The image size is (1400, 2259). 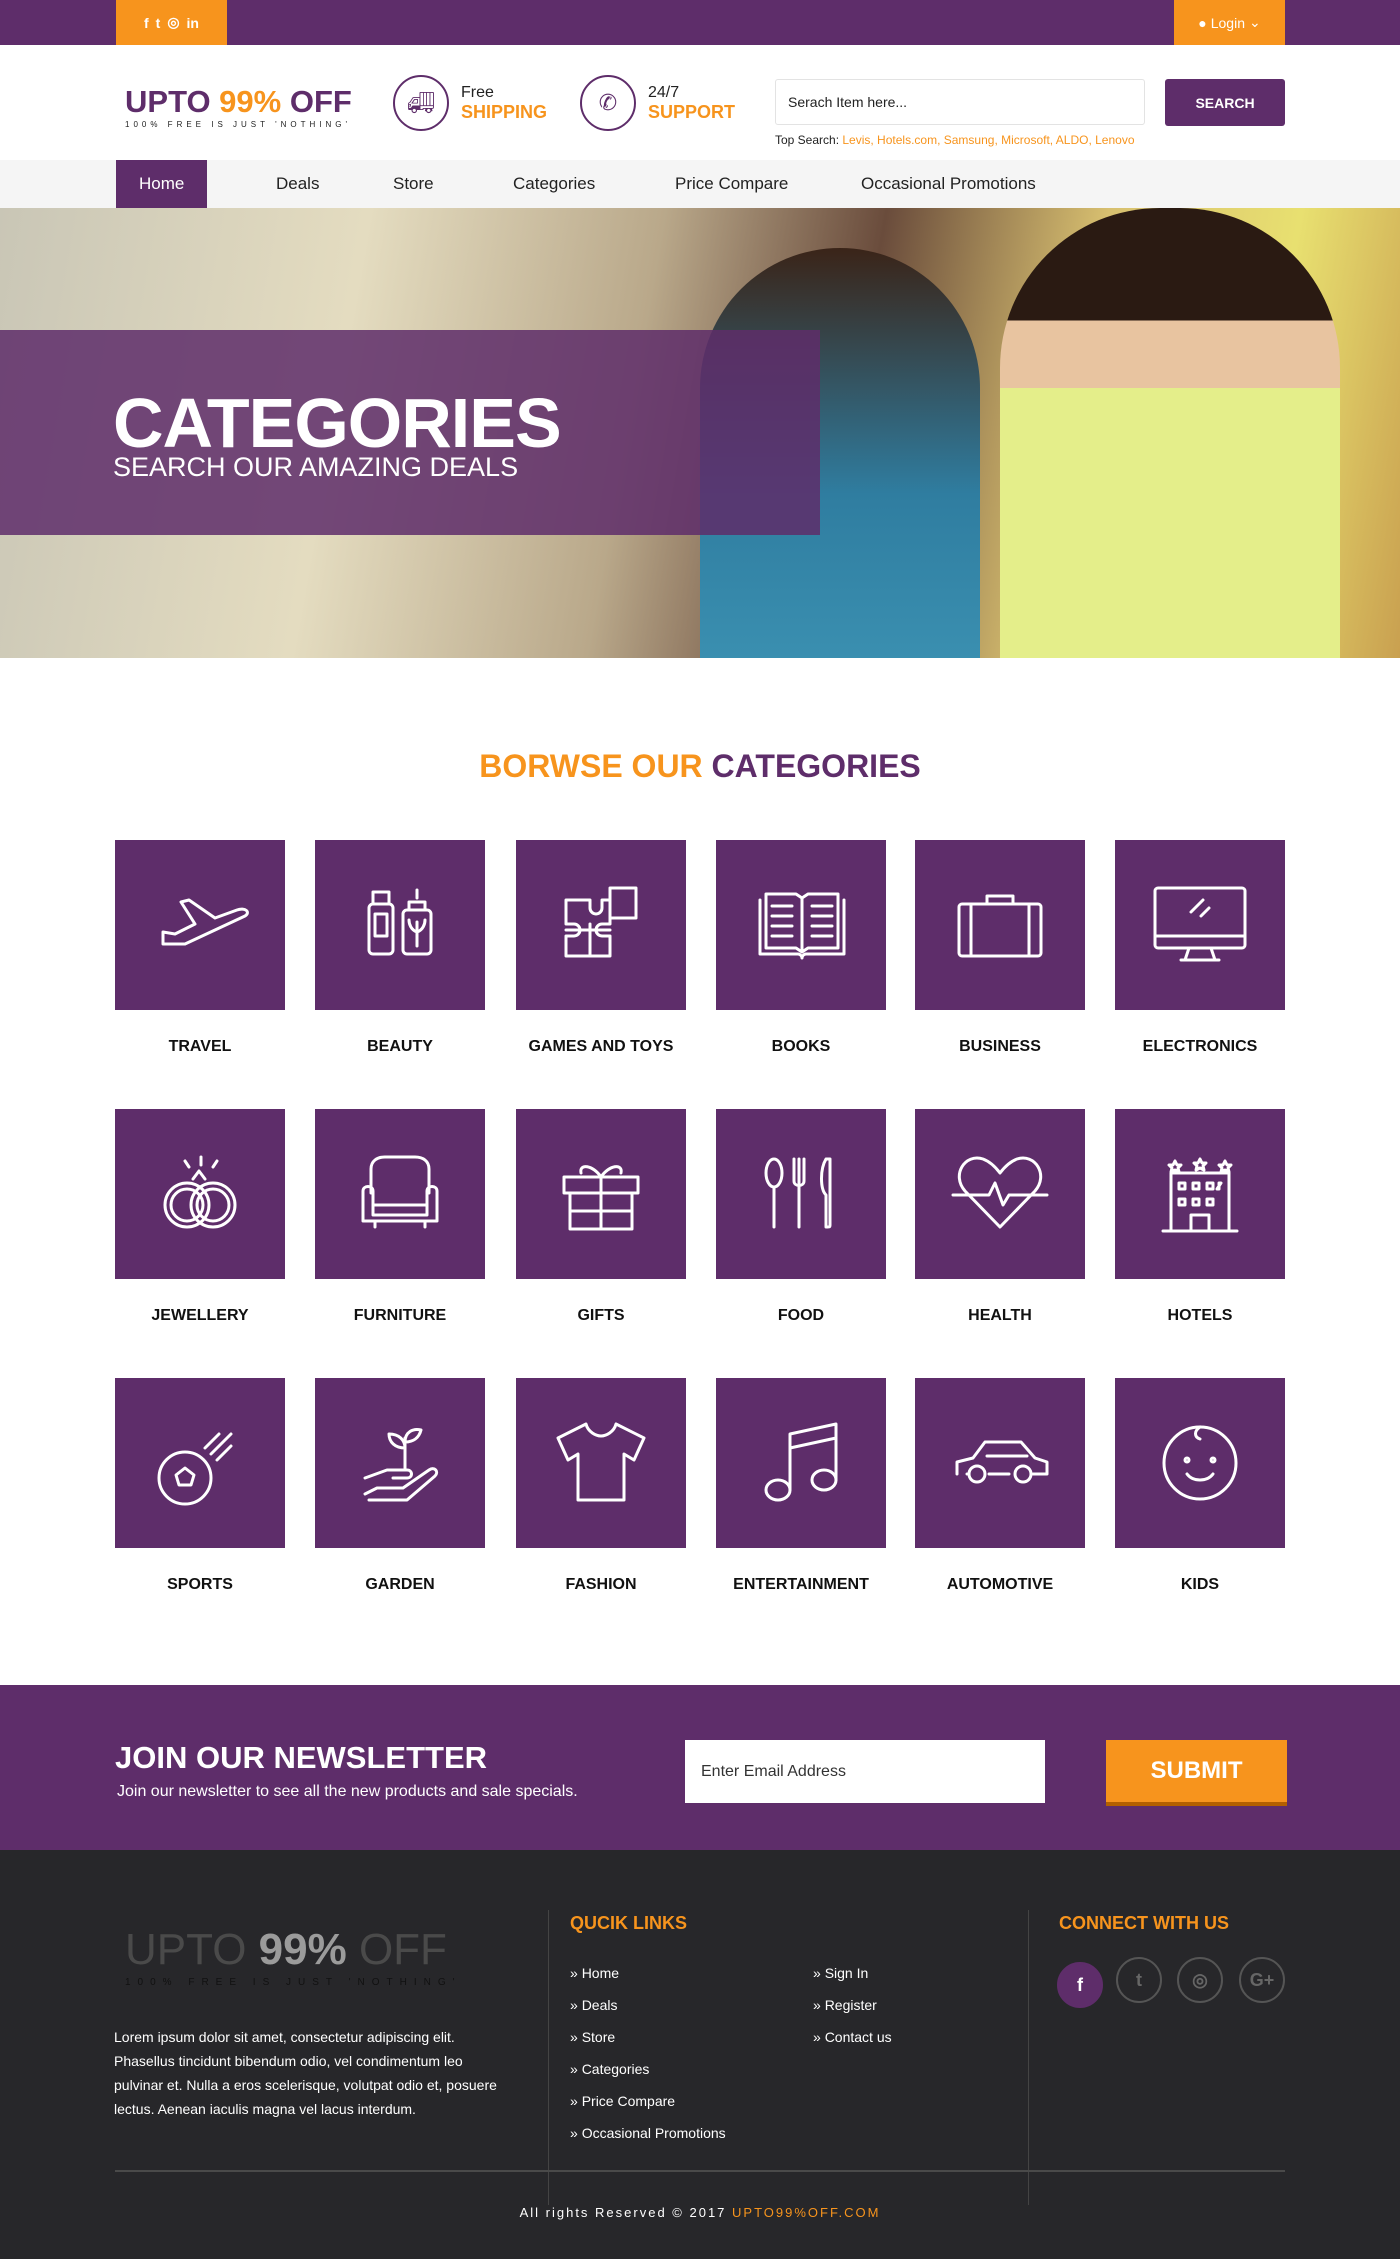 I want to click on footer-link-home: » Home, so click(x=594, y=1973).